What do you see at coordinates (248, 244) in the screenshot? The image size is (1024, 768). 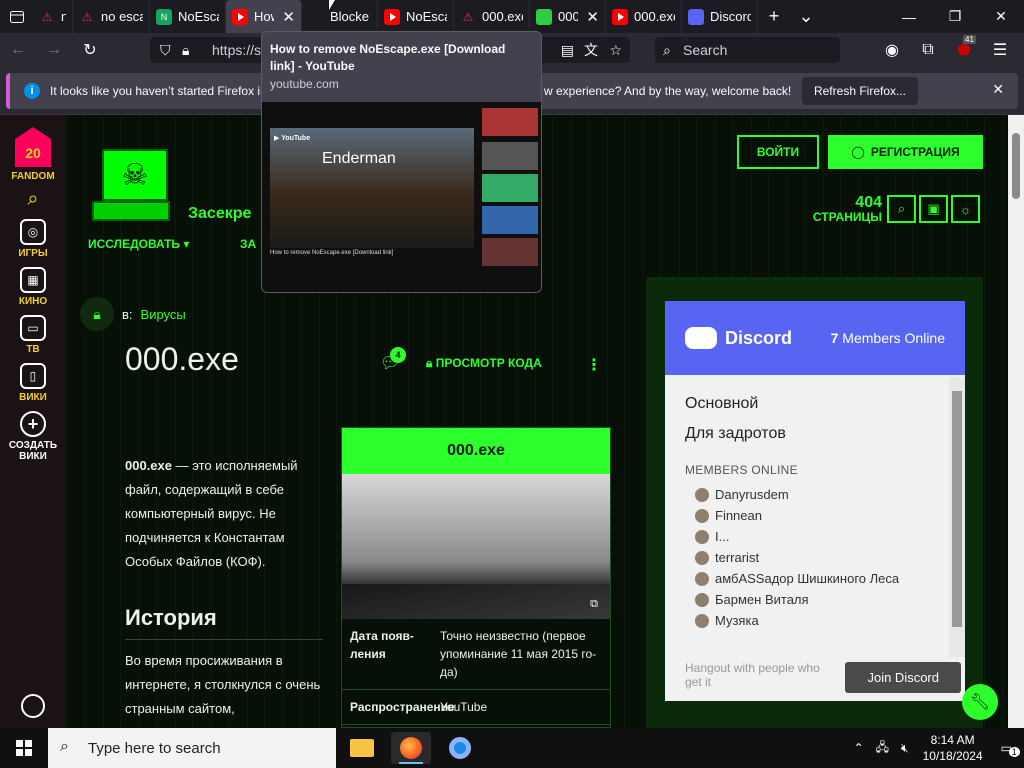 I see `nav-menu-item: ЗА` at bounding box center [248, 244].